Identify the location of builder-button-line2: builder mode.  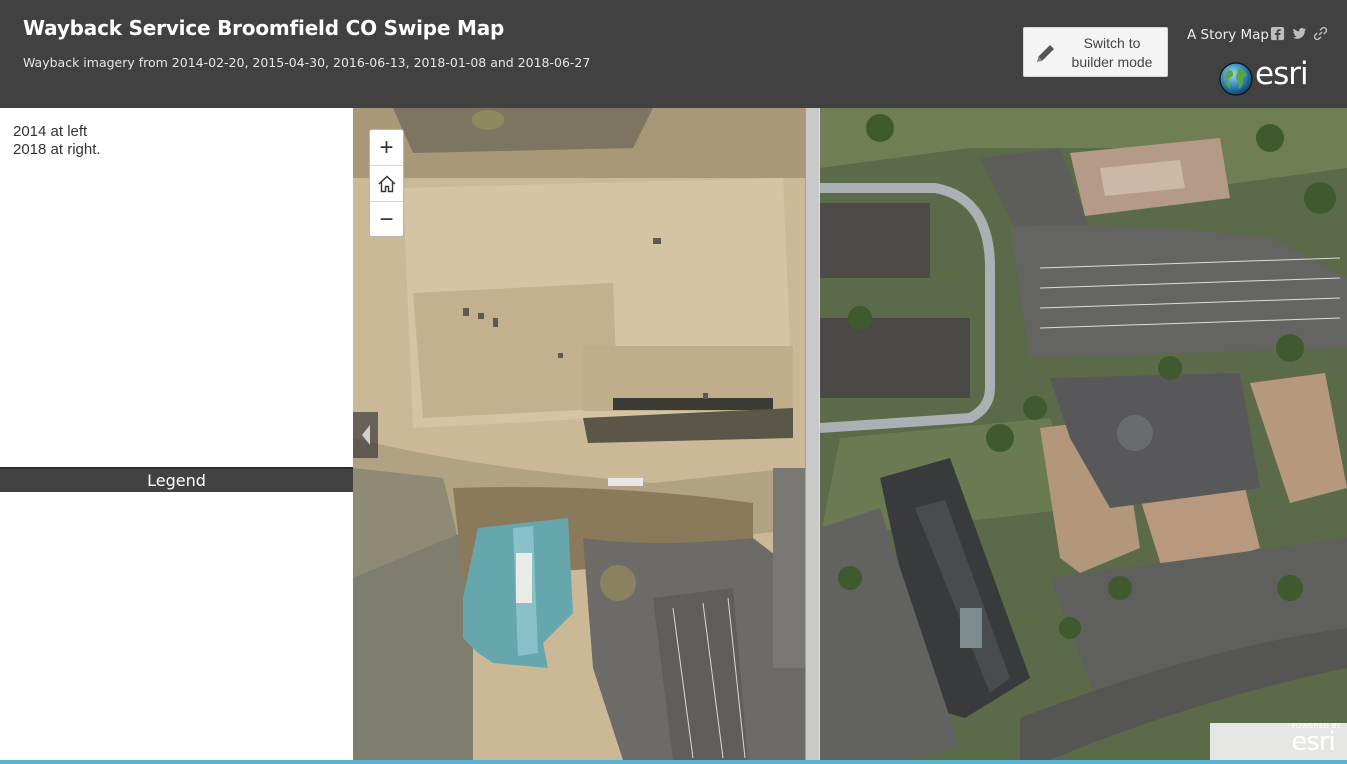
(1112, 62).